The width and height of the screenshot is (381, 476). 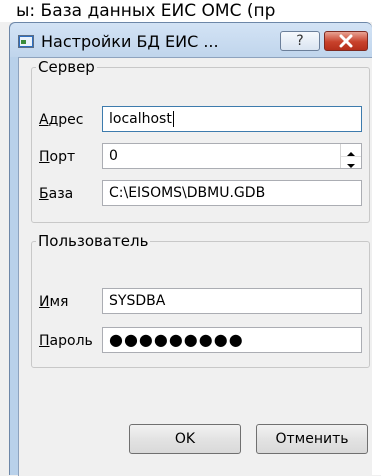 What do you see at coordinates (66, 67) in the screenshot?
I see `server-group-title: Сервер` at bounding box center [66, 67].